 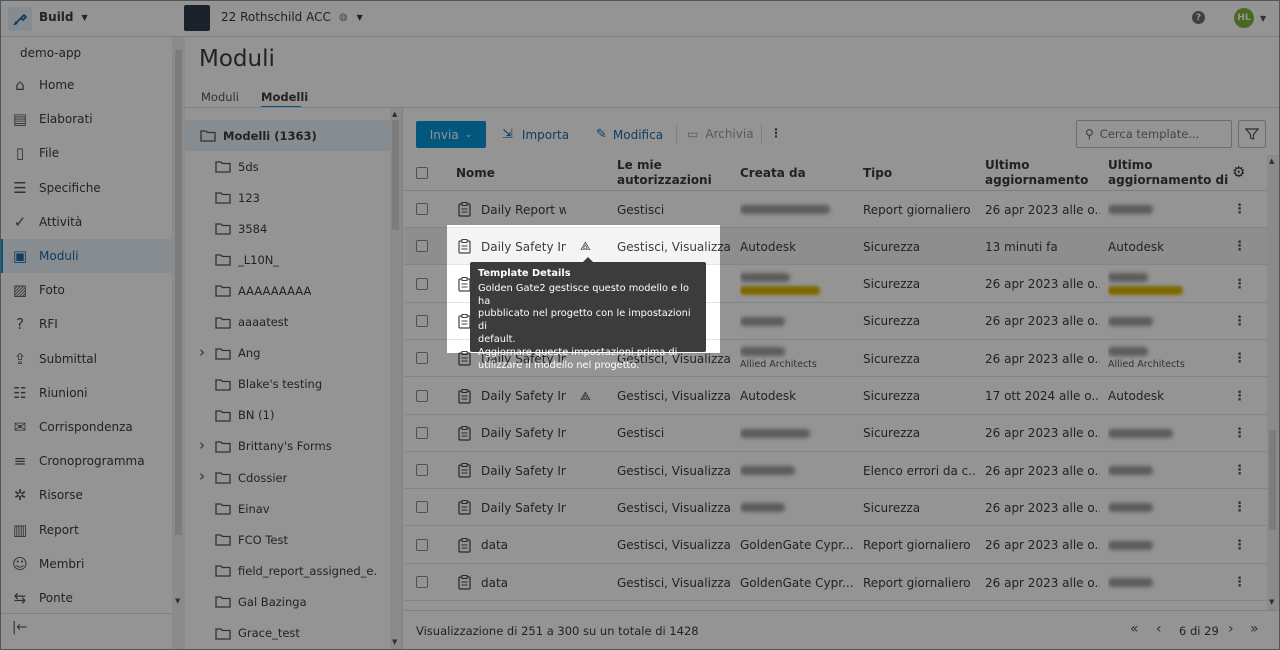 What do you see at coordinates (86, 222) in the screenshot?
I see `sidebar-item-attivit-: ✓ Attività` at bounding box center [86, 222].